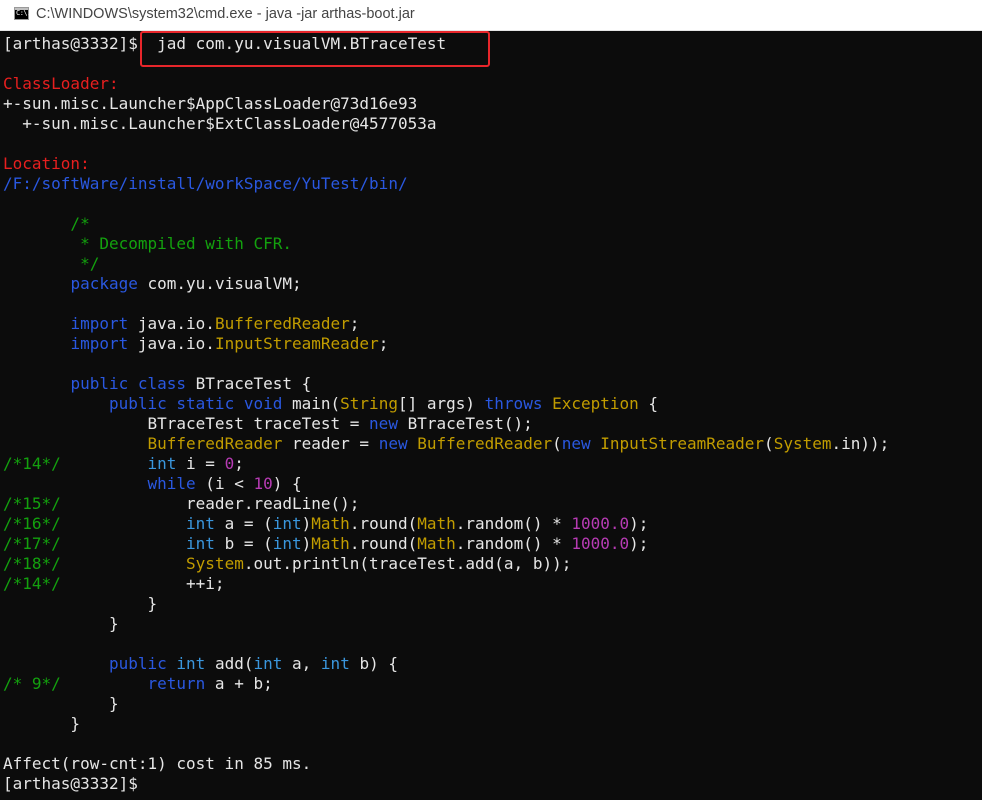  What do you see at coordinates (263, 483) in the screenshot?
I see `console-text: 10` at bounding box center [263, 483].